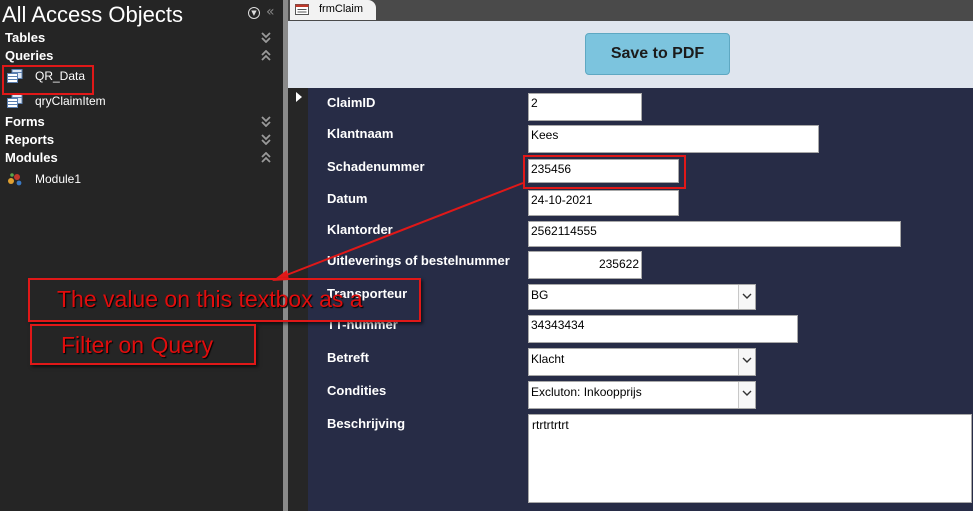 The width and height of the screenshot is (973, 511). What do you see at coordinates (48, 80) in the screenshot?
I see `highlight-qr-data` at bounding box center [48, 80].